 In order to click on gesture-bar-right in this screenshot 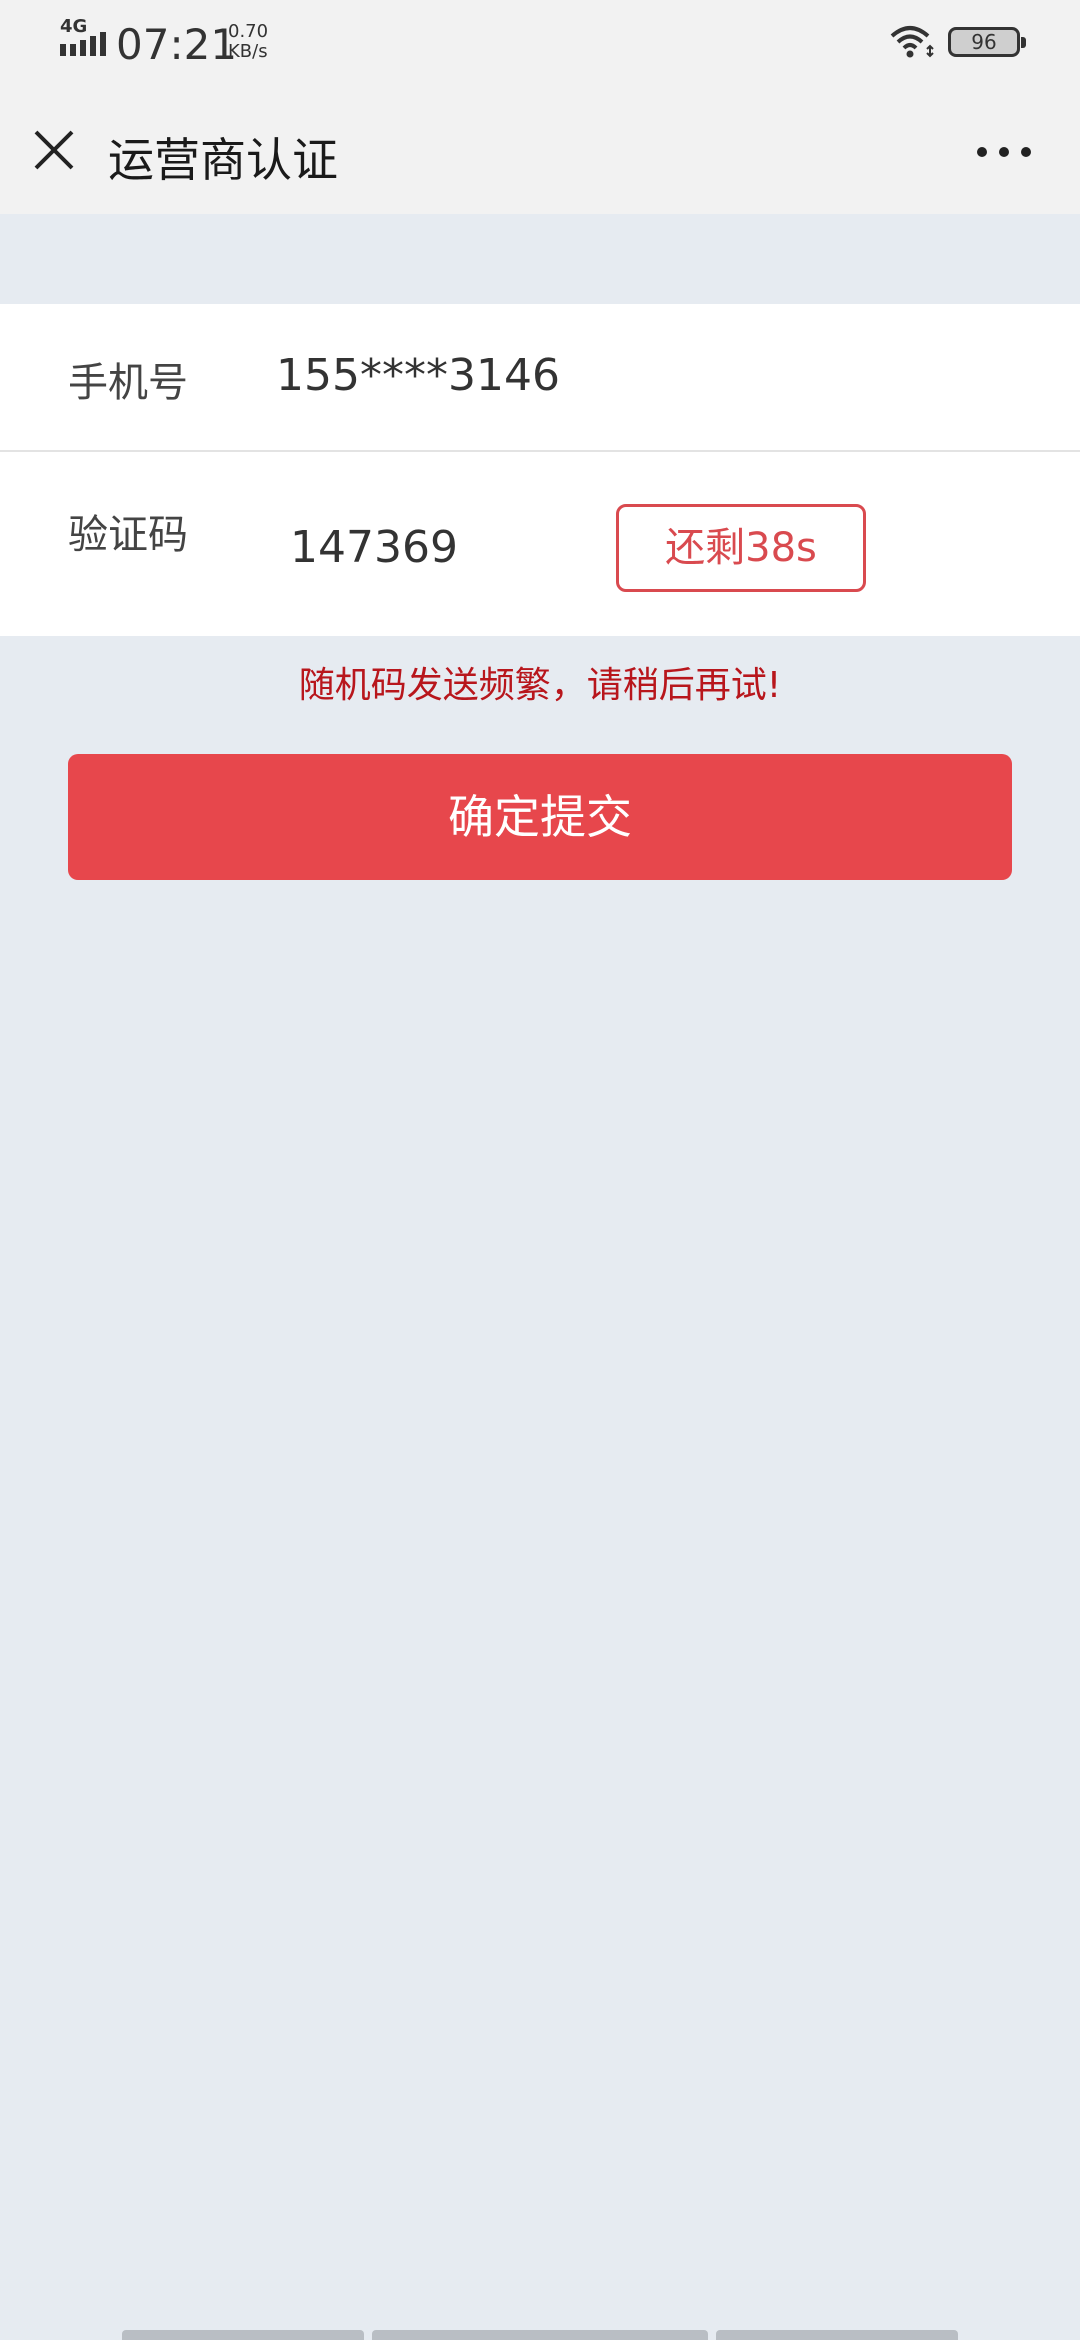, I will do `click(837, 2335)`.